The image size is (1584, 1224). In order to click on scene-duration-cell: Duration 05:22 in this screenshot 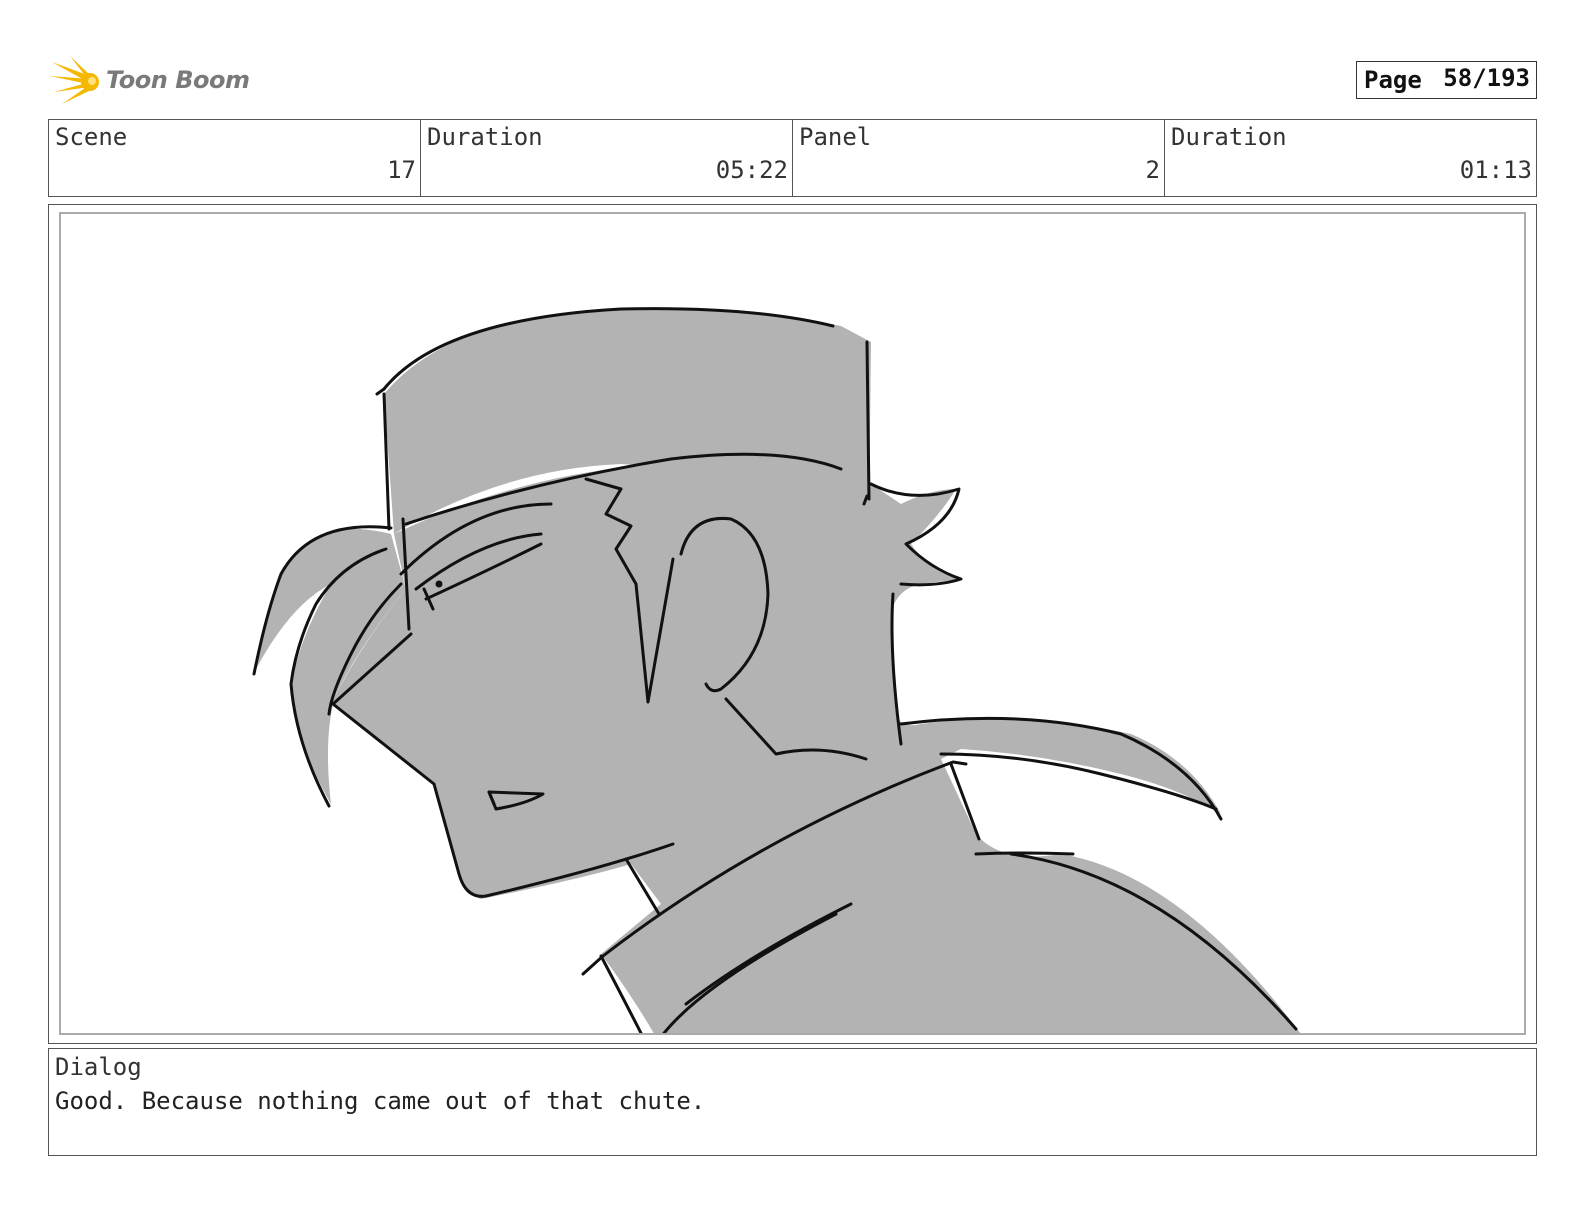, I will do `click(607, 158)`.